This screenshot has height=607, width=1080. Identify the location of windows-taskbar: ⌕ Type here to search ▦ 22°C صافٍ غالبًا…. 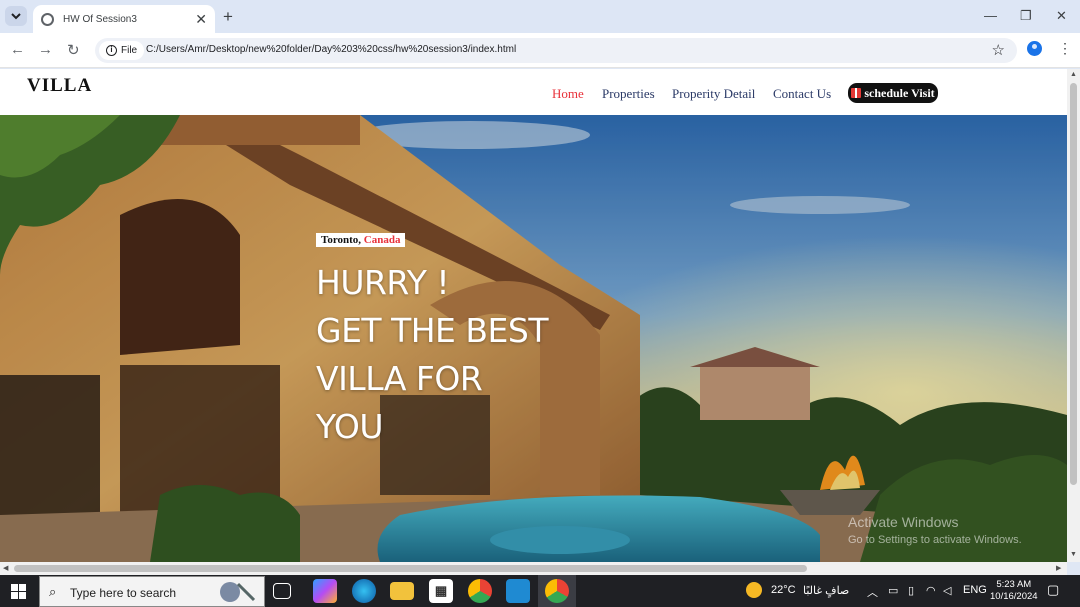
(540, 591).